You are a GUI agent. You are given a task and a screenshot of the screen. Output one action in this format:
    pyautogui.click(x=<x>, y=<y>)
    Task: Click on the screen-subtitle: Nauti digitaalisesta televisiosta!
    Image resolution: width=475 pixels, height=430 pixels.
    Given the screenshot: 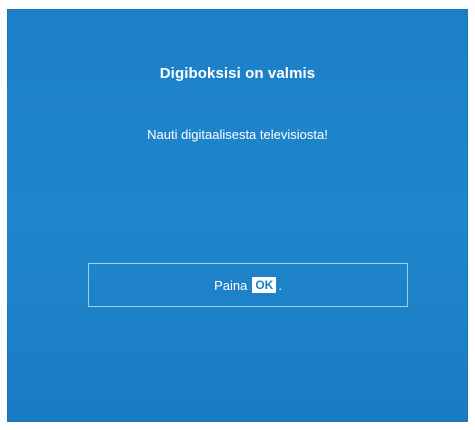 What is the action you would take?
    pyautogui.click(x=237, y=134)
    